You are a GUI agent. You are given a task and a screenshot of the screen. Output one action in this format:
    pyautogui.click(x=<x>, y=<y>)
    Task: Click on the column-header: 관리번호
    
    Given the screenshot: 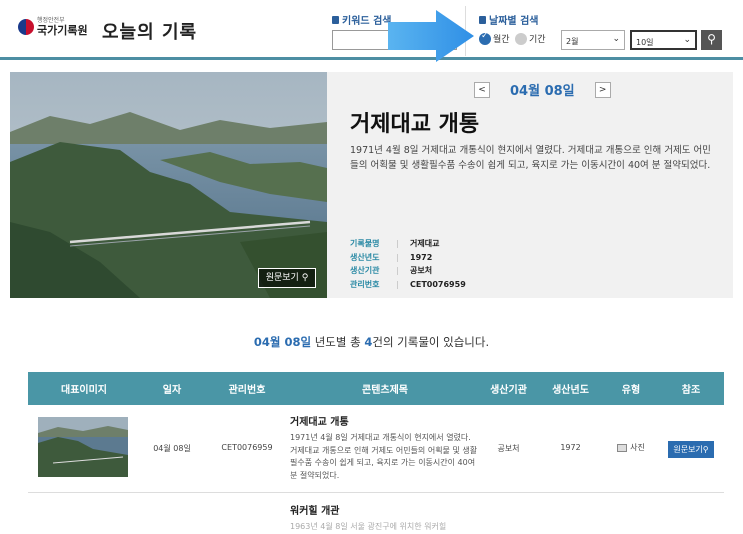 What is the action you would take?
    pyautogui.click(x=247, y=390)
    